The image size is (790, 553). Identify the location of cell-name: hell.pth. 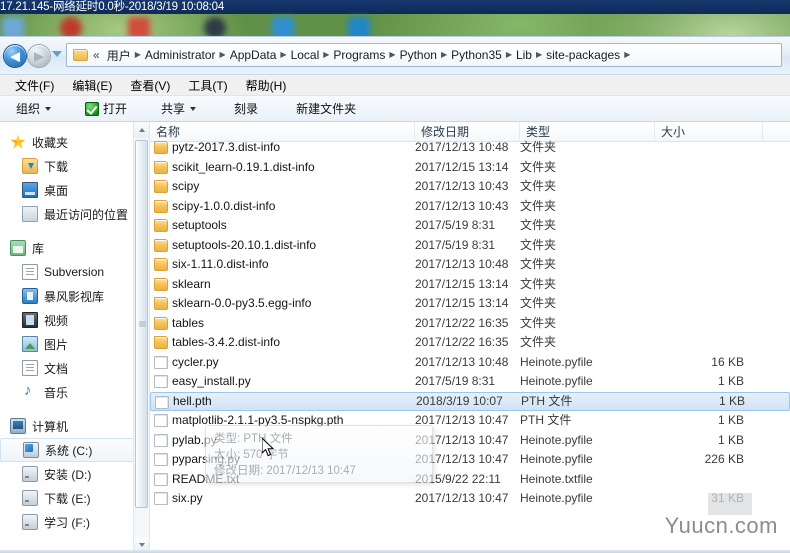
(192, 400).